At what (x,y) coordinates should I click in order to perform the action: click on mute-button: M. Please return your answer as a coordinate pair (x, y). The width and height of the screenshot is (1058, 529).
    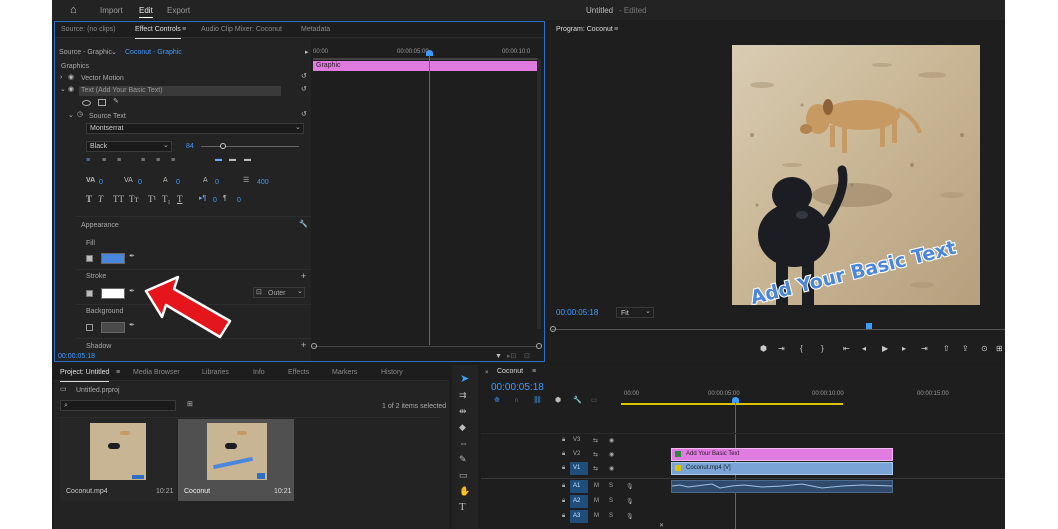
    Looking at the image, I should click on (596, 486).